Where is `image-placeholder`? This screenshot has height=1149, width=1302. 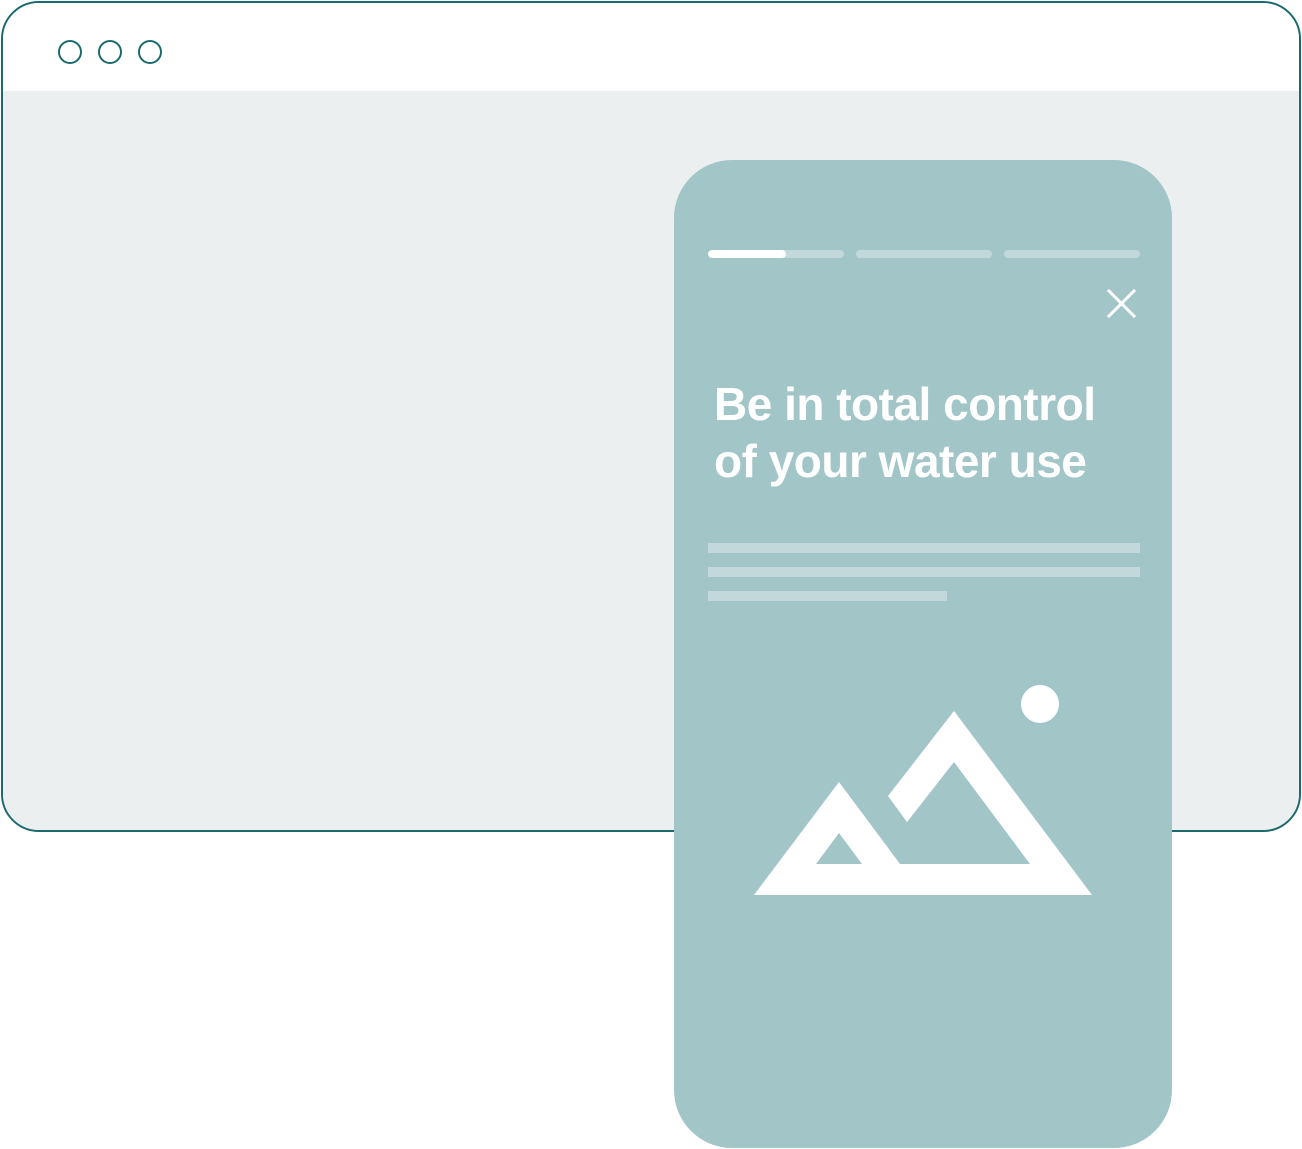
image-placeholder is located at coordinates (924, 791).